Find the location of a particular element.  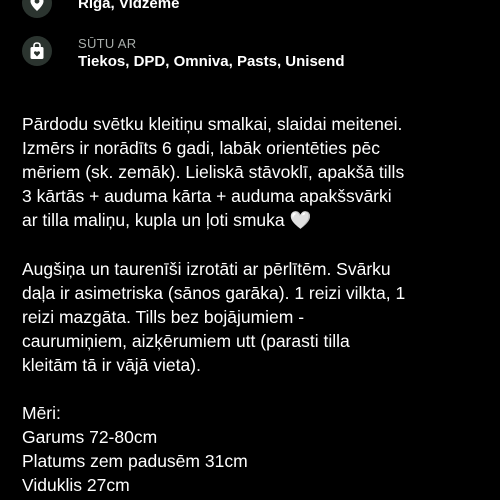

measurement-item: Viduklis 27cm is located at coordinates (76, 485).